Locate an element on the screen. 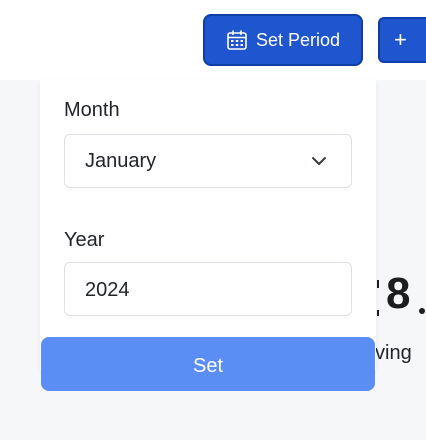 The width and height of the screenshot is (426, 440). chevron-down-icon is located at coordinates (319, 161).